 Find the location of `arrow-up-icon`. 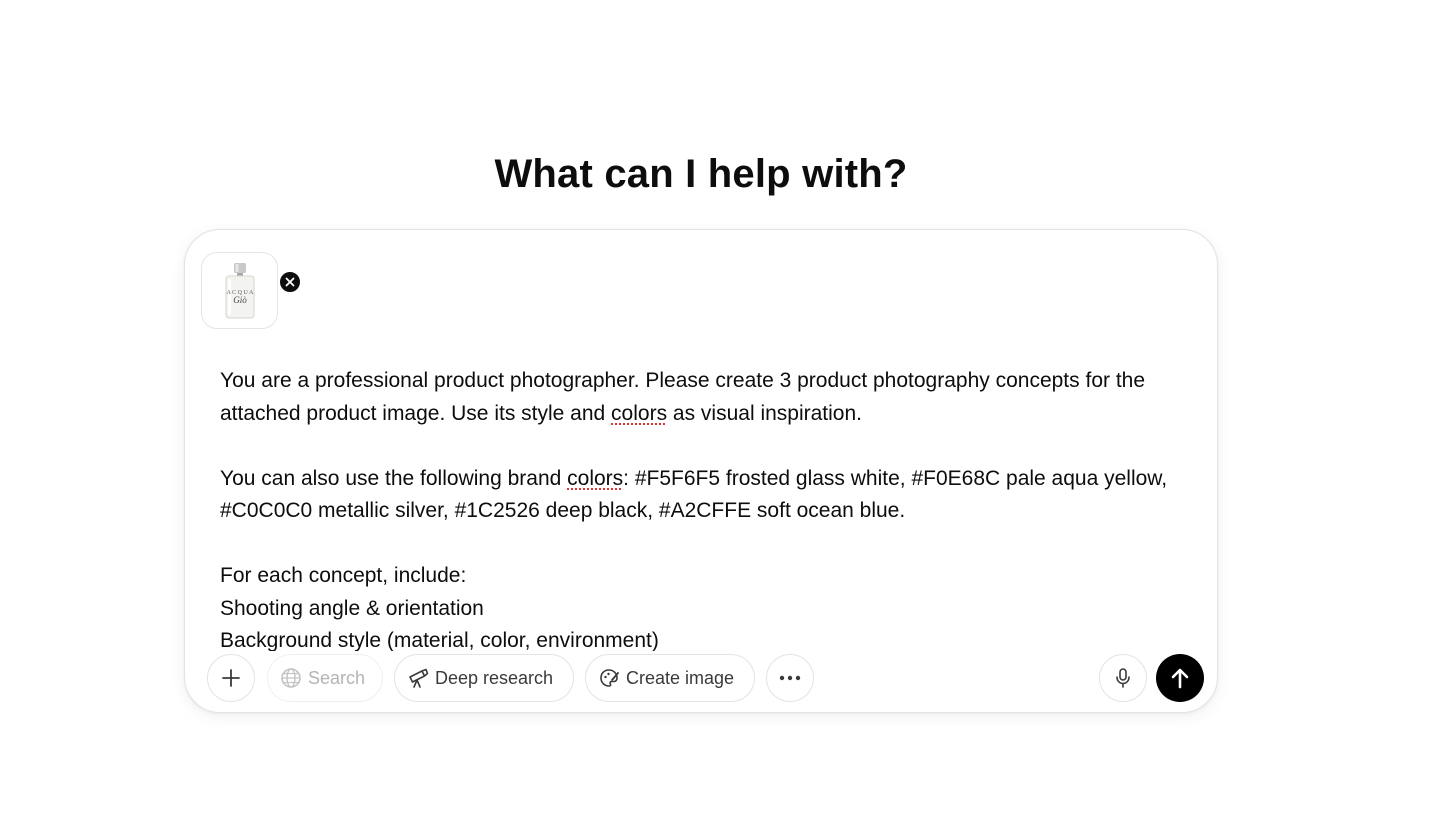

arrow-up-icon is located at coordinates (1180, 678).